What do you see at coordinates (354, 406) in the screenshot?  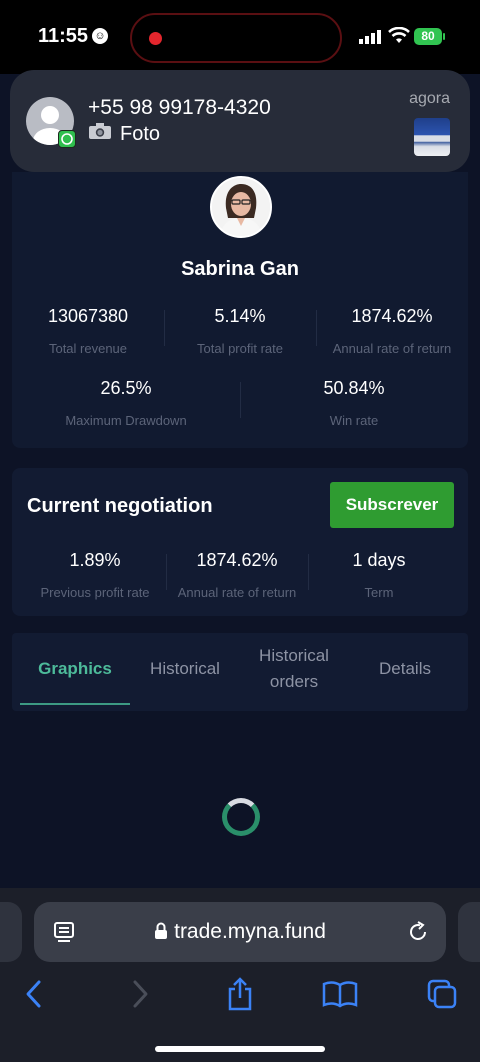 I see `stat-win-rate: 50.84% Win rate` at bounding box center [354, 406].